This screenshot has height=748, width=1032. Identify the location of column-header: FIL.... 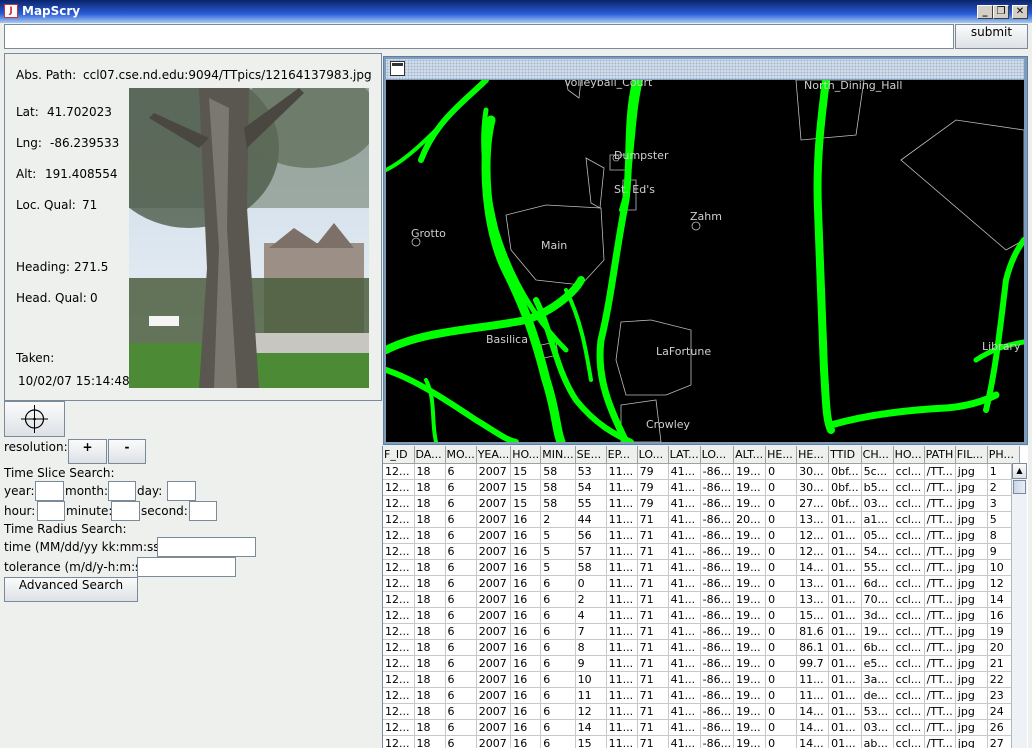
(971, 455).